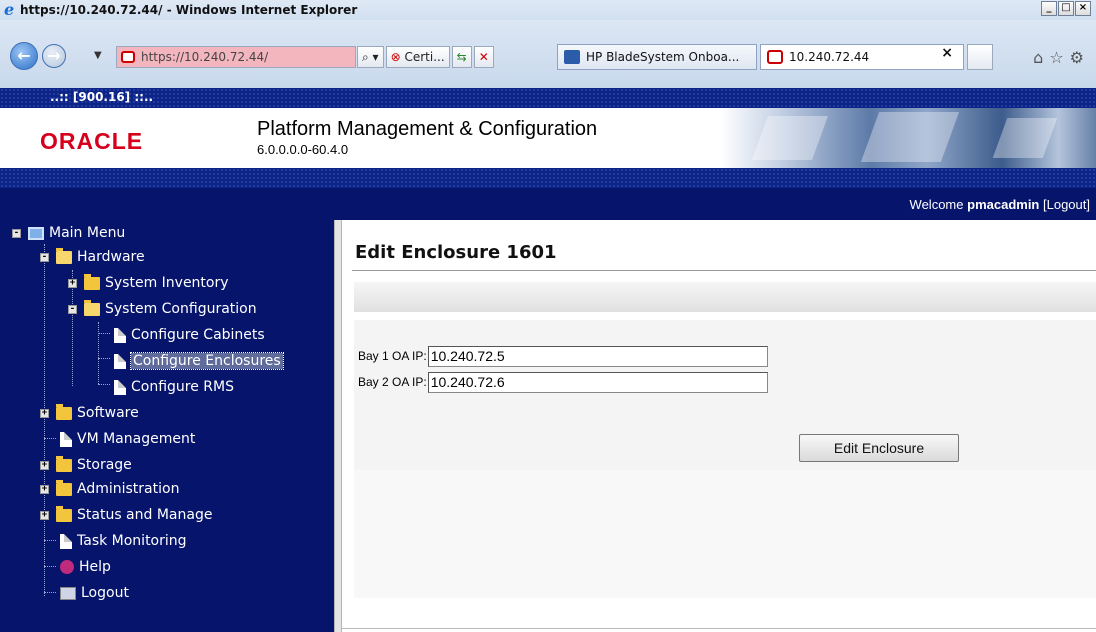 This screenshot has height=632, width=1096. What do you see at coordinates (95, 567) in the screenshot?
I see `tree-label: Help` at bounding box center [95, 567].